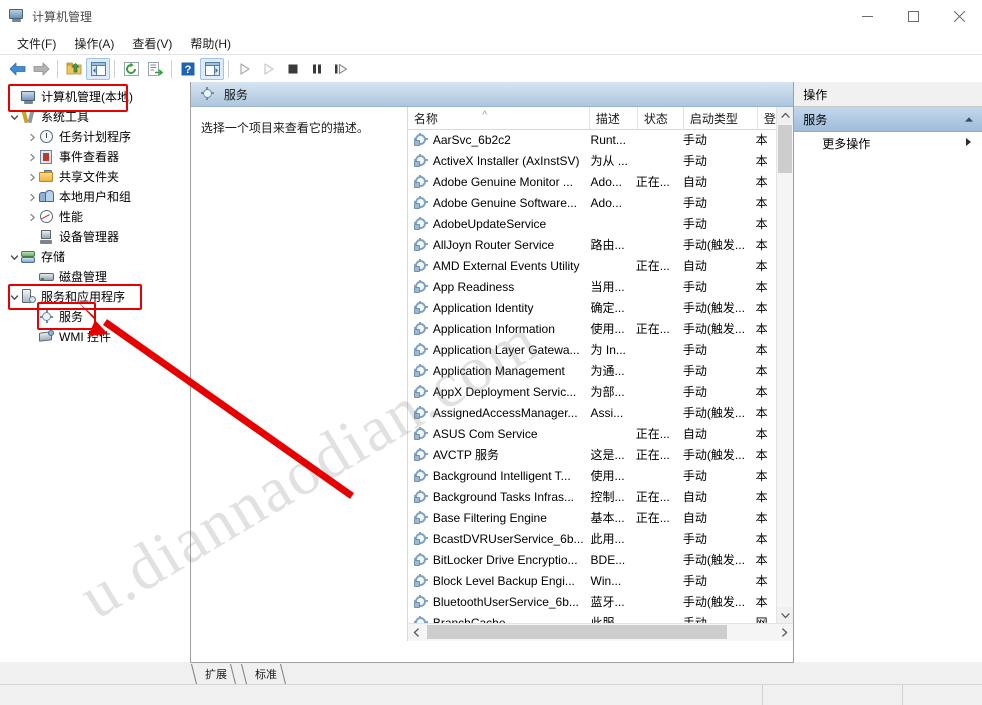 The image size is (982, 705). I want to click on scroll-up-arrow-icon, so click(785, 115).